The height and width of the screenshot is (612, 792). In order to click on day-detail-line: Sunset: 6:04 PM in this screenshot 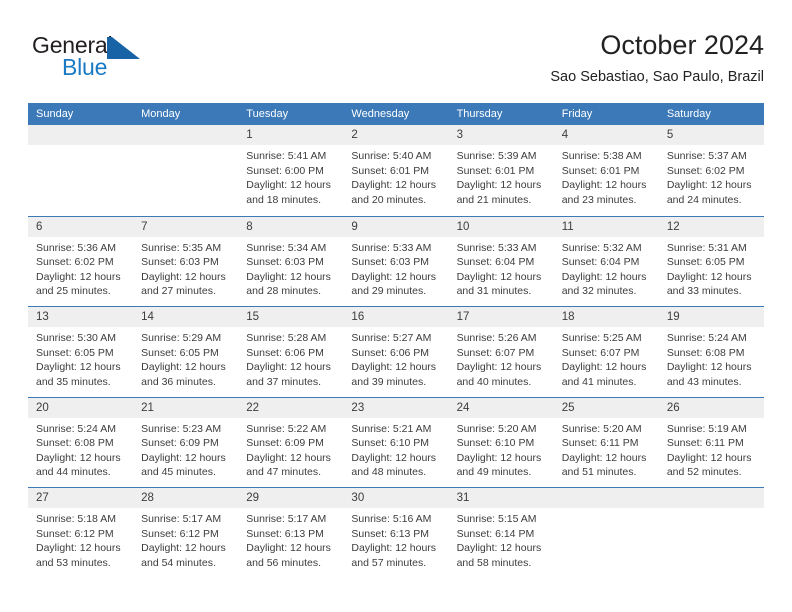, I will do `click(495, 262)`.